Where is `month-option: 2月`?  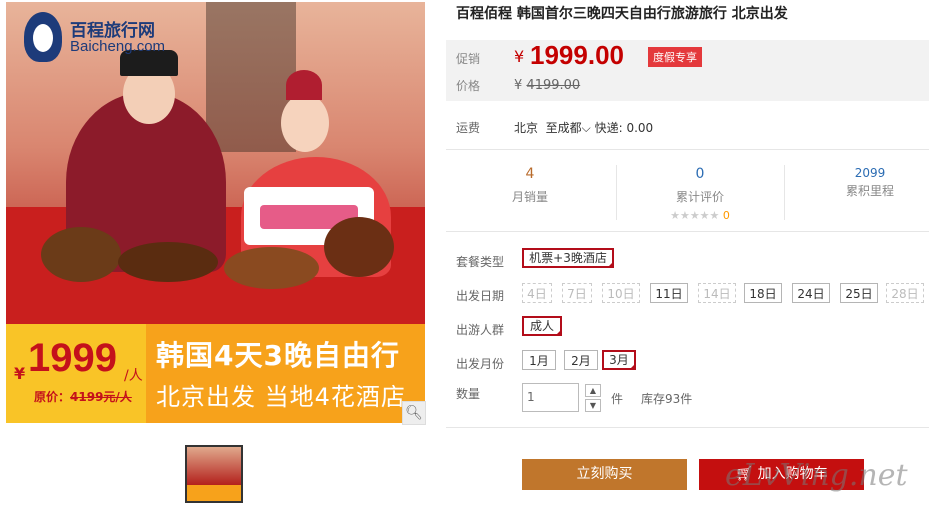
month-option: 2月 is located at coordinates (581, 360).